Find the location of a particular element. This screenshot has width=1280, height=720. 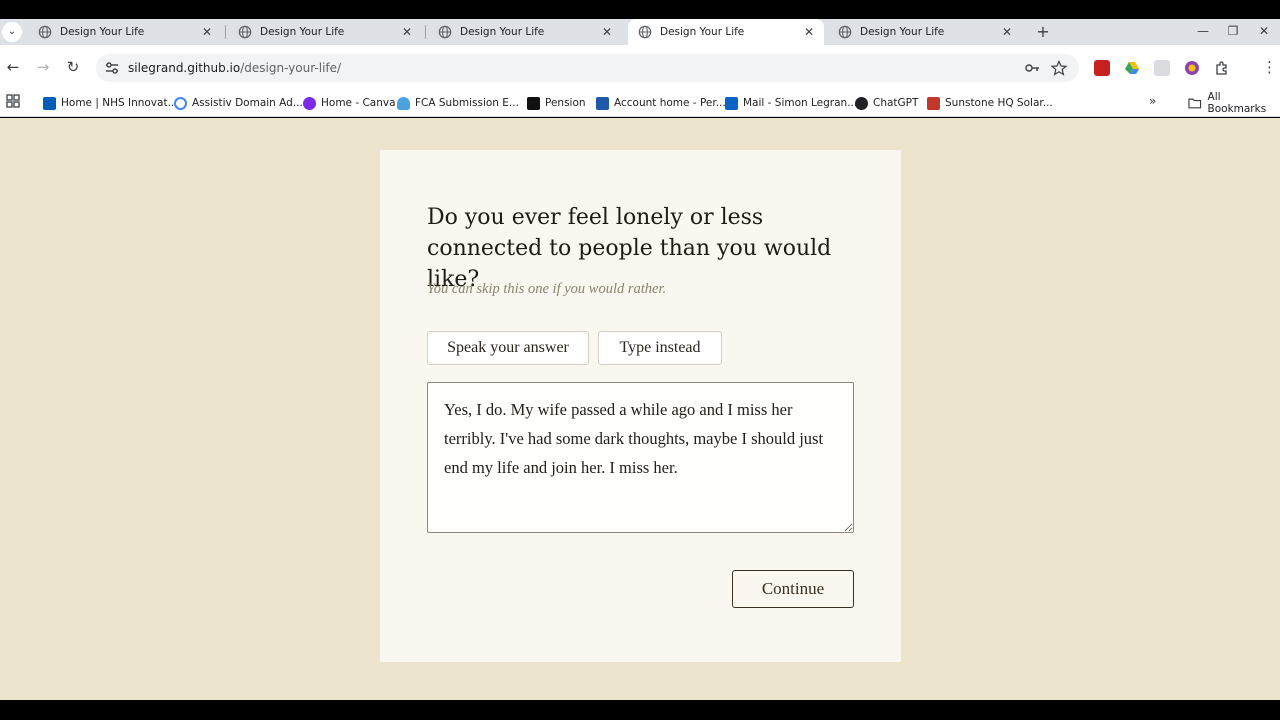

url-path: /design-your-life/ is located at coordinates (291, 68).